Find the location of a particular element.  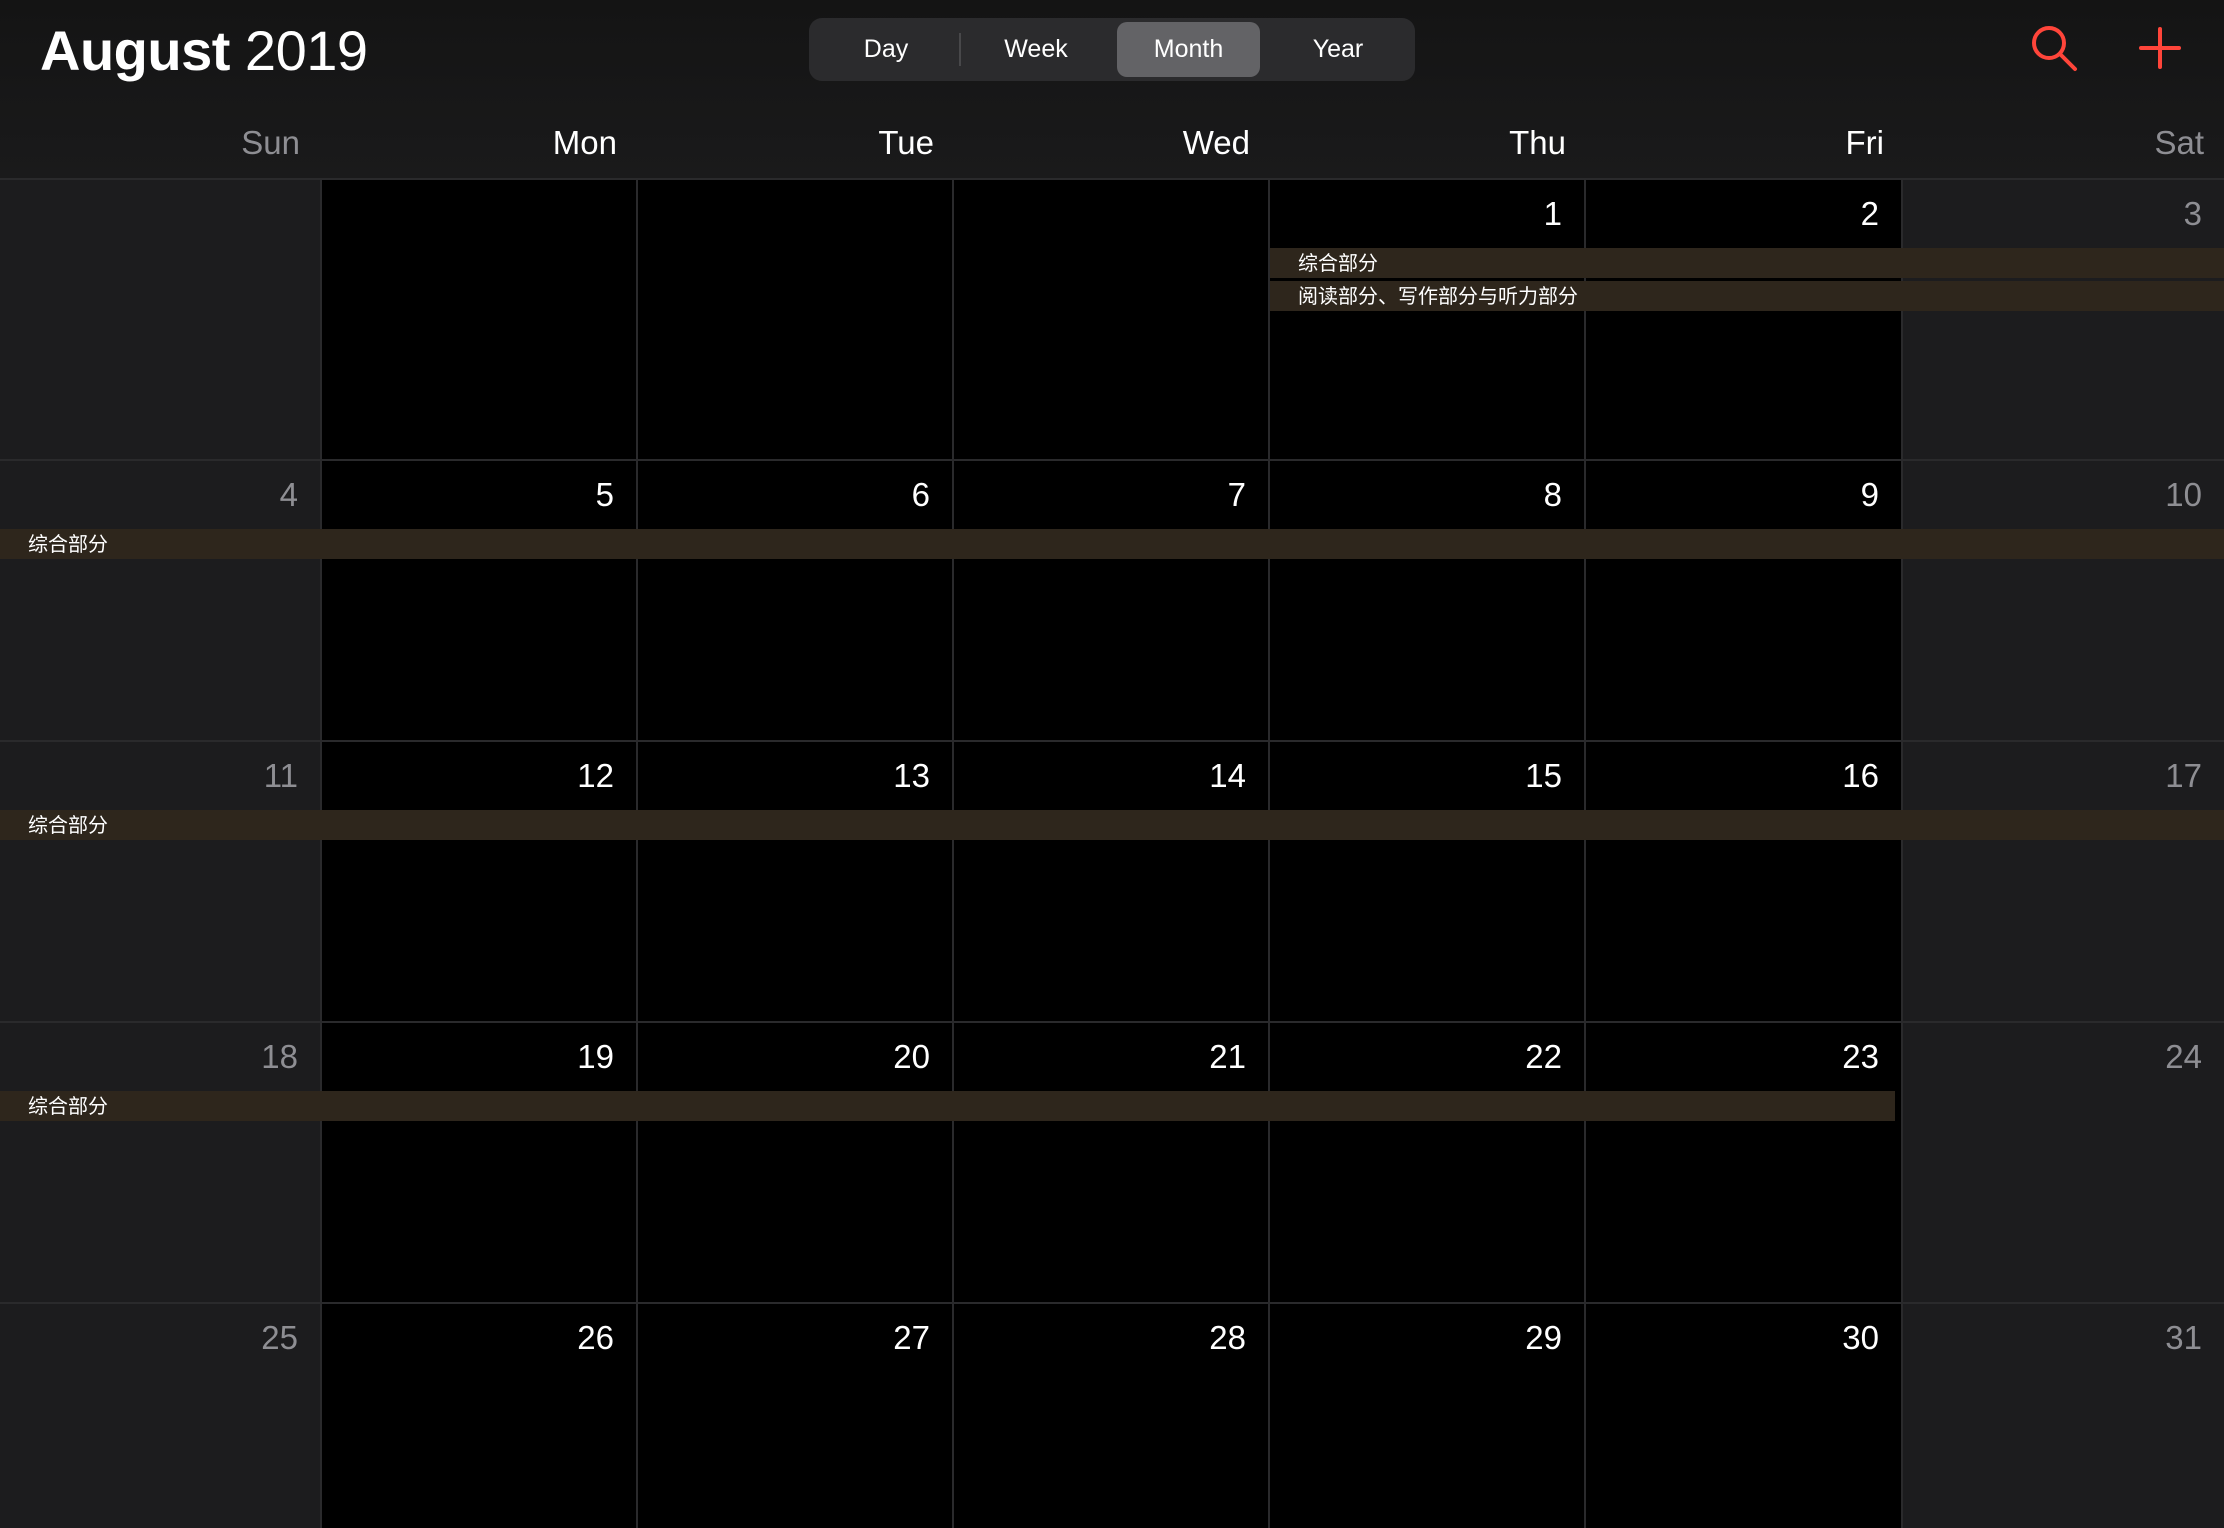

day-cell-tue: 6 is located at coordinates (796, 600).